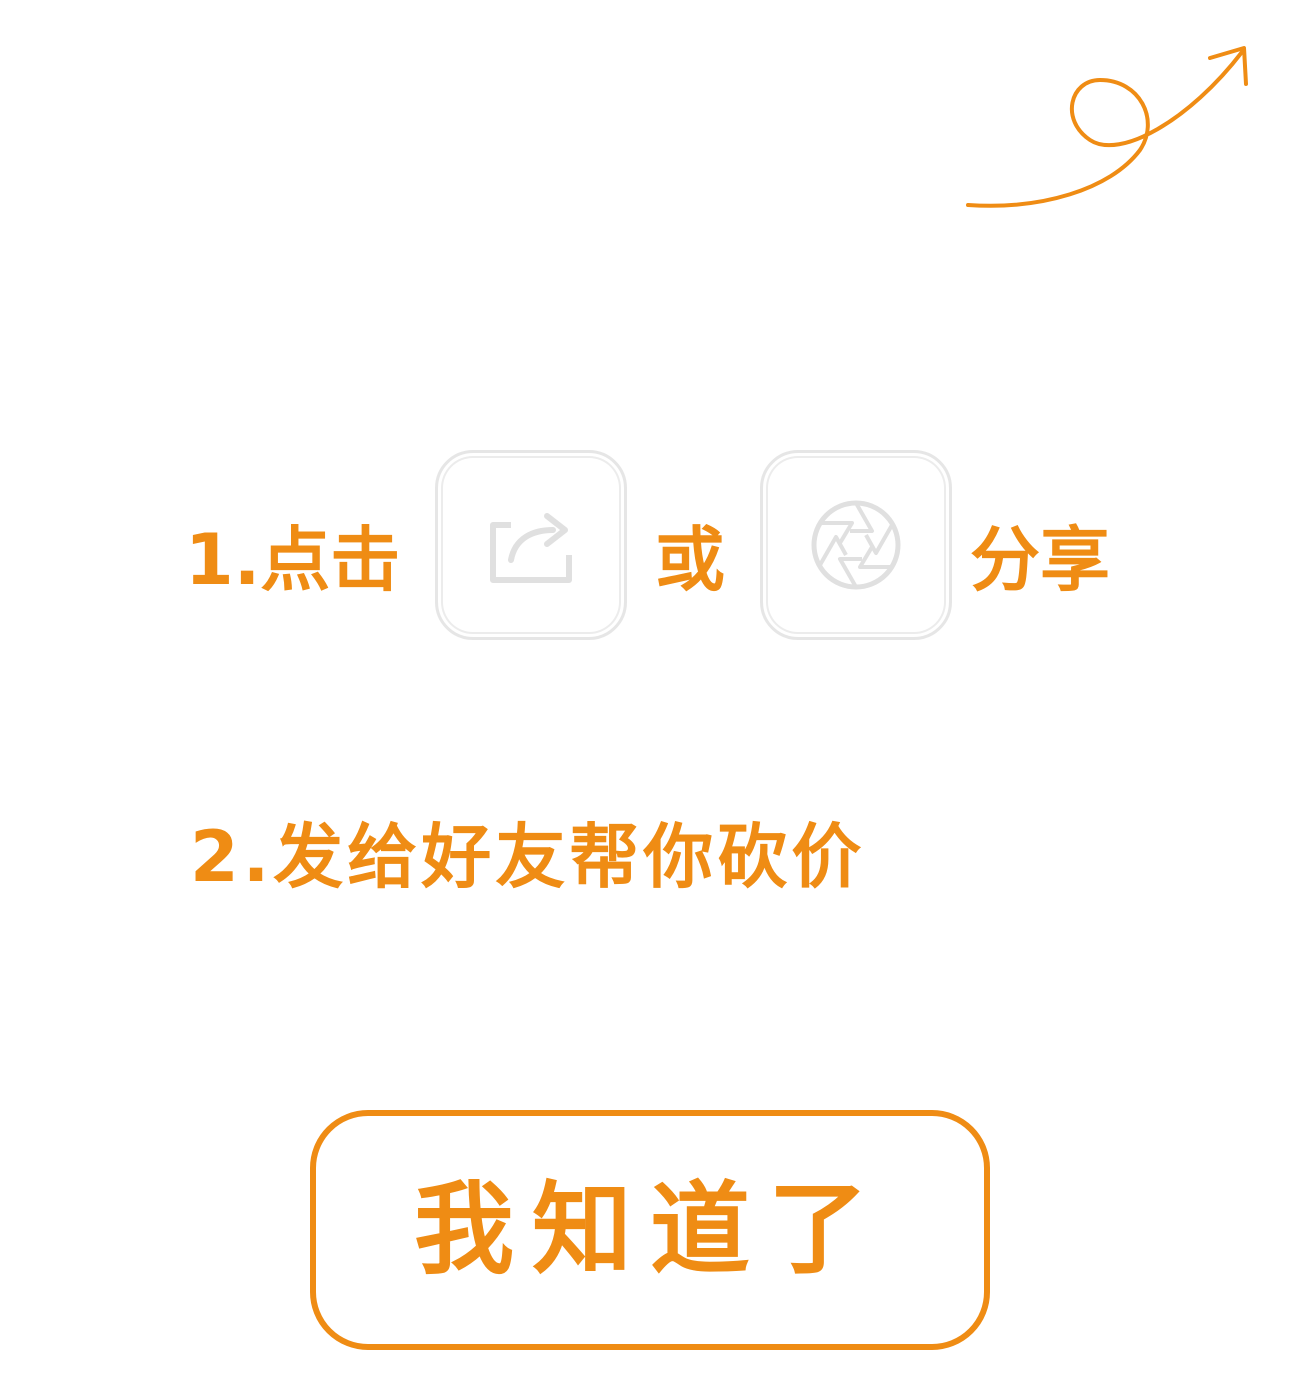 The image size is (1300, 1400). I want to click on curly-arrow-icon, so click(1107, 127).